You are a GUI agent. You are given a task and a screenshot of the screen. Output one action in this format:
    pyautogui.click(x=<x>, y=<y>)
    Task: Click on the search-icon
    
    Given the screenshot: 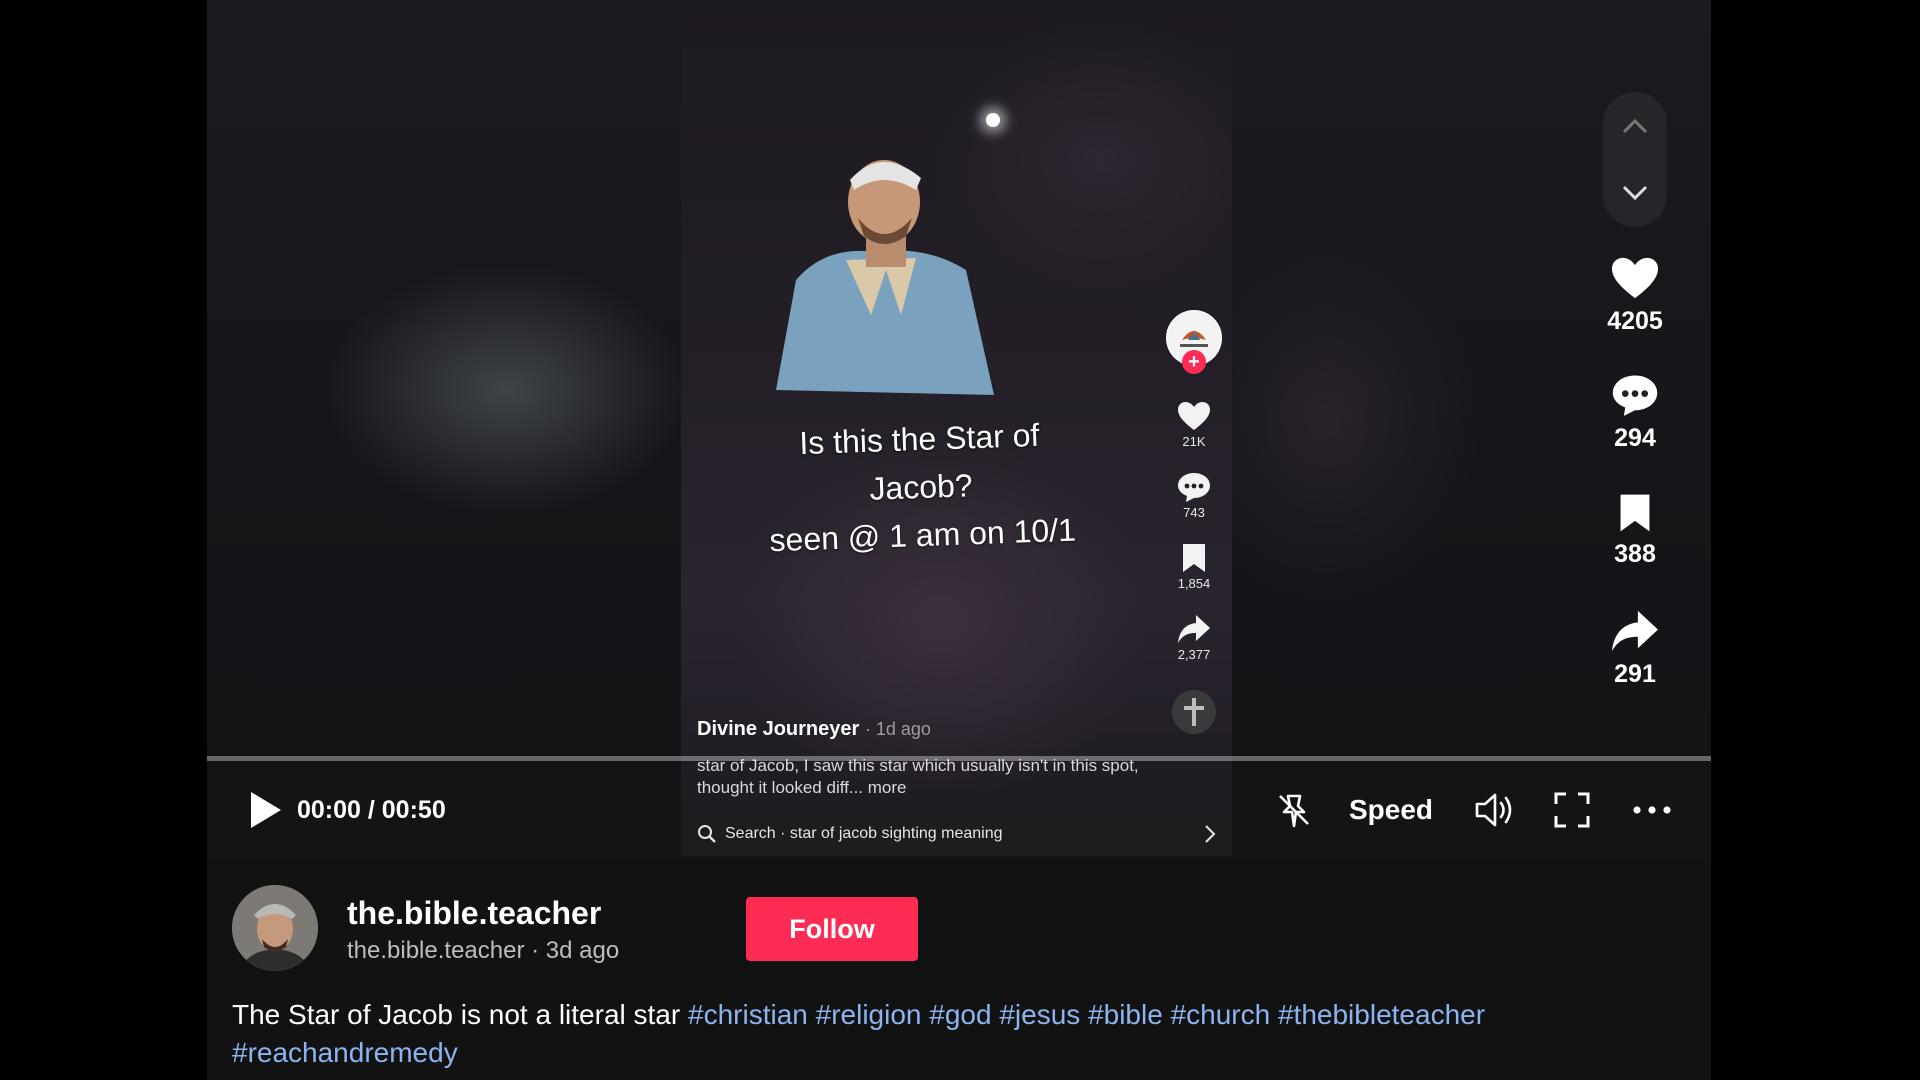 What is the action you would take?
    pyautogui.click(x=707, y=834)
    